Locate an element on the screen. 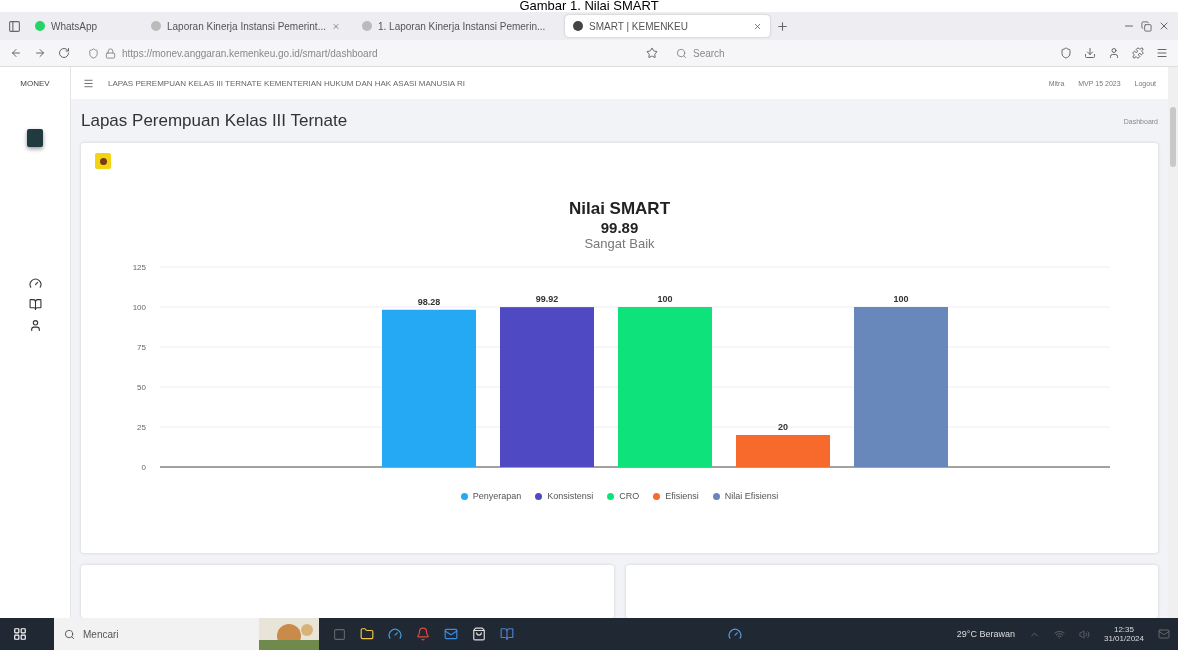 Image resolution: width=1178 pixels, height=650 pixels. download-icon is located at coordinates (1090, 53).